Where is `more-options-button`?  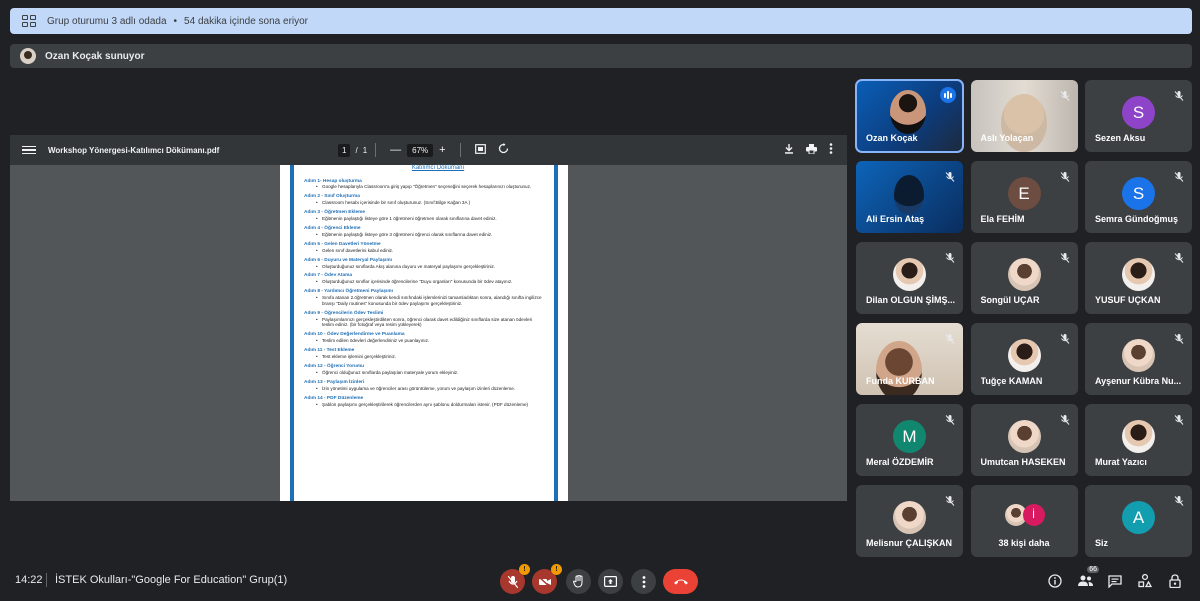
more-options-button is located at coordinates (643, 581).